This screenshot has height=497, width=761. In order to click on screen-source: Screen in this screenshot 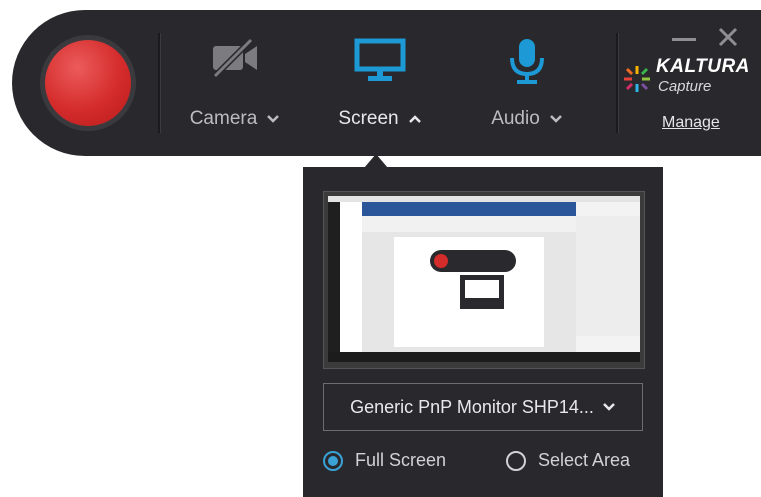, I will do `click(380, 88)`.